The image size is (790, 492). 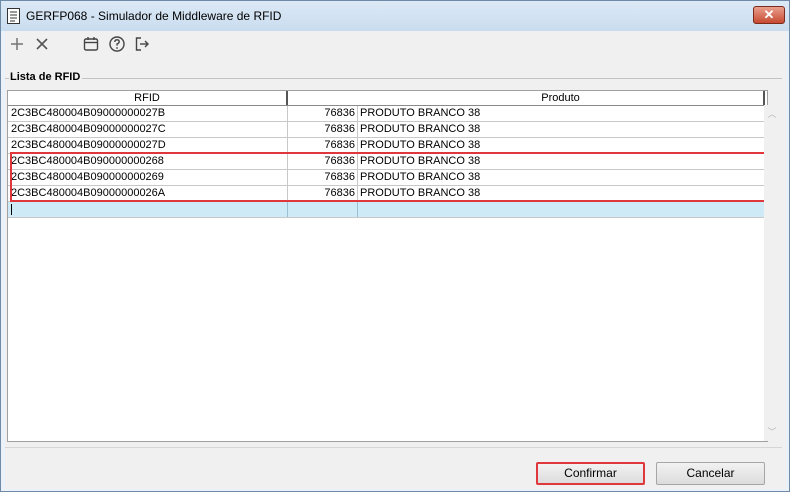 I want to click on scroll-down-icon: ﹀, so click(x=772, y=432).